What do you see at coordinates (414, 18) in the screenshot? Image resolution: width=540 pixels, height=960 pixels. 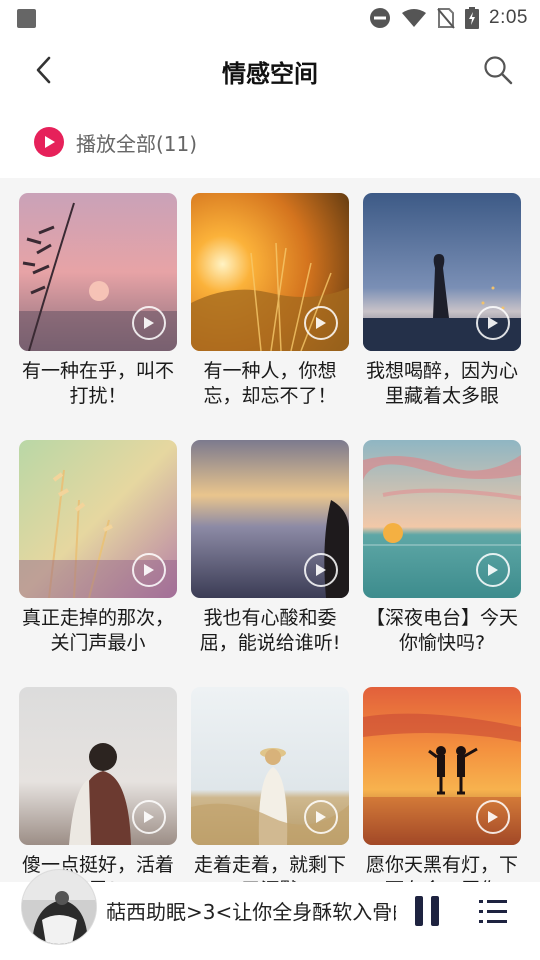 I see `wifi-icon` at bounding box center [414, 18].